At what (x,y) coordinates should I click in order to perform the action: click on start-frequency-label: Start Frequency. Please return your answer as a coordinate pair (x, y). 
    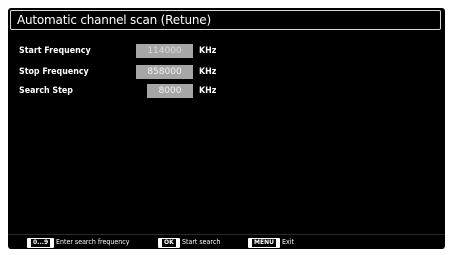
    Looking at the image, I should click on (55, 51).